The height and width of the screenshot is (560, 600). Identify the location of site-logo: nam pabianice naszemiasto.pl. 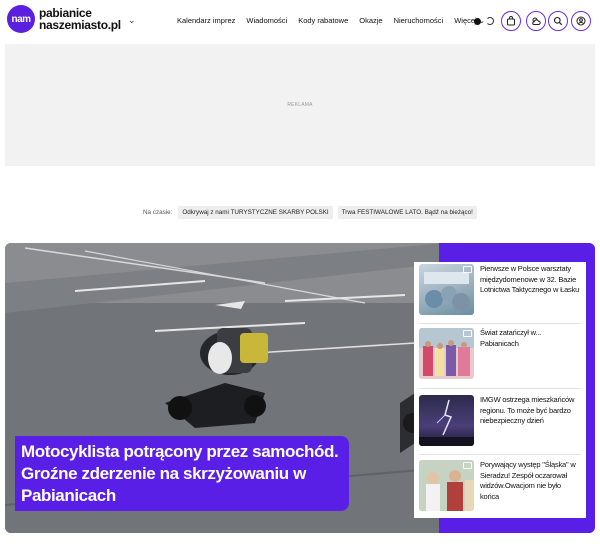
(64, 19).